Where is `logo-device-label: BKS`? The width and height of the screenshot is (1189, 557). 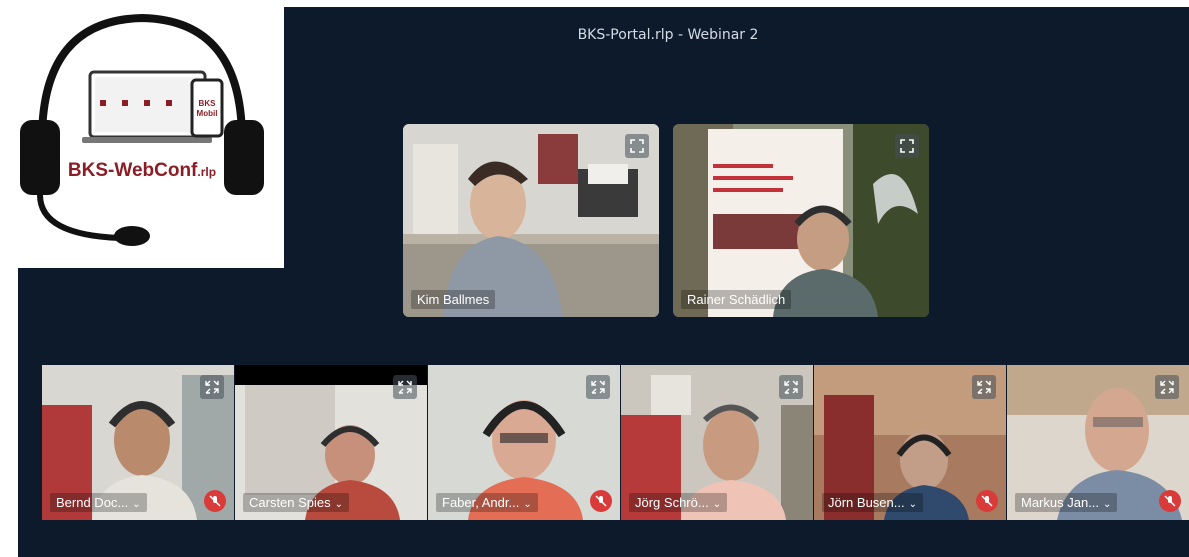
logo-device-label: BKS is located at coordinates (208, 103).